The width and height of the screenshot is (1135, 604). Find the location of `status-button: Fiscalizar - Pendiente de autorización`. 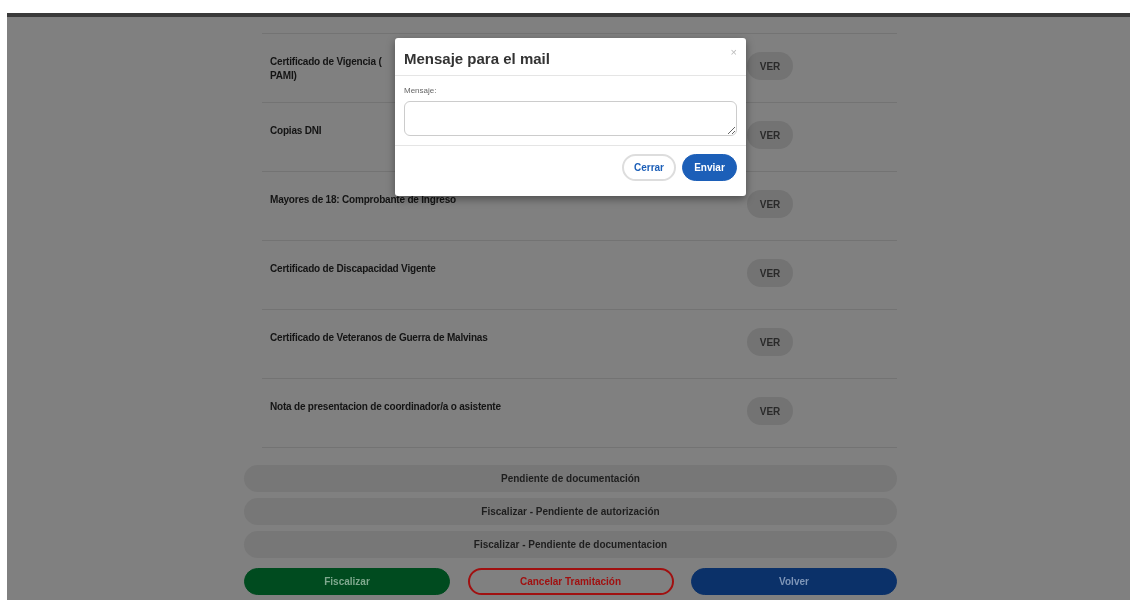

status-button: Fiscalizar - Pendiente de autorización is located at coordinates (570, 511).